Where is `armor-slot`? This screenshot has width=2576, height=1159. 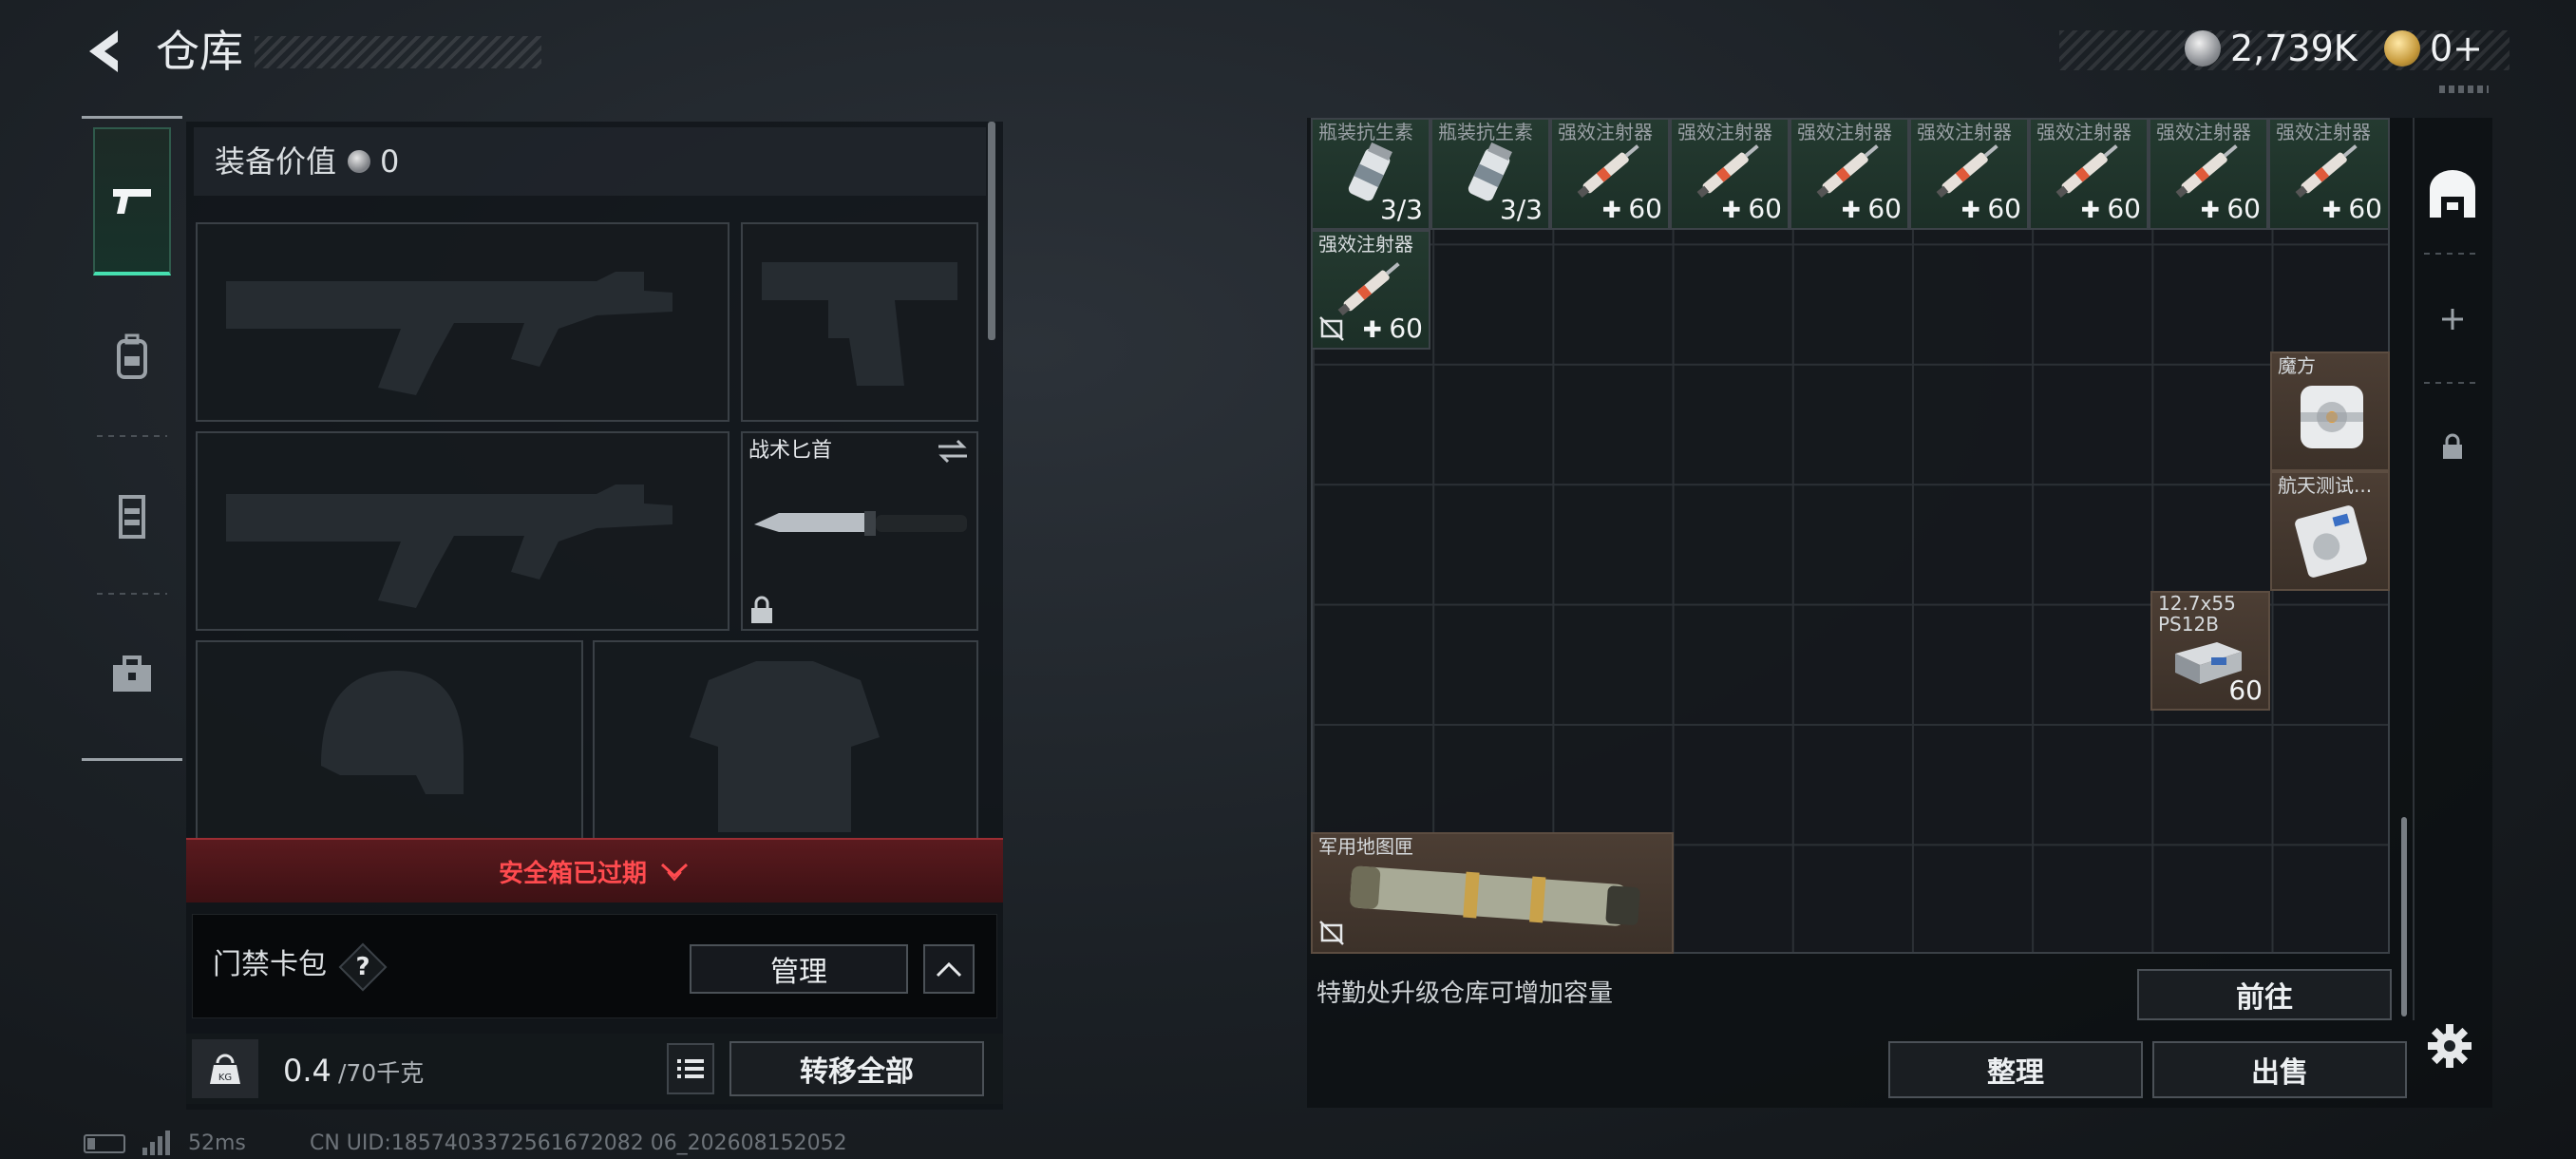 armor-slot is located at coordinates (785, 740).